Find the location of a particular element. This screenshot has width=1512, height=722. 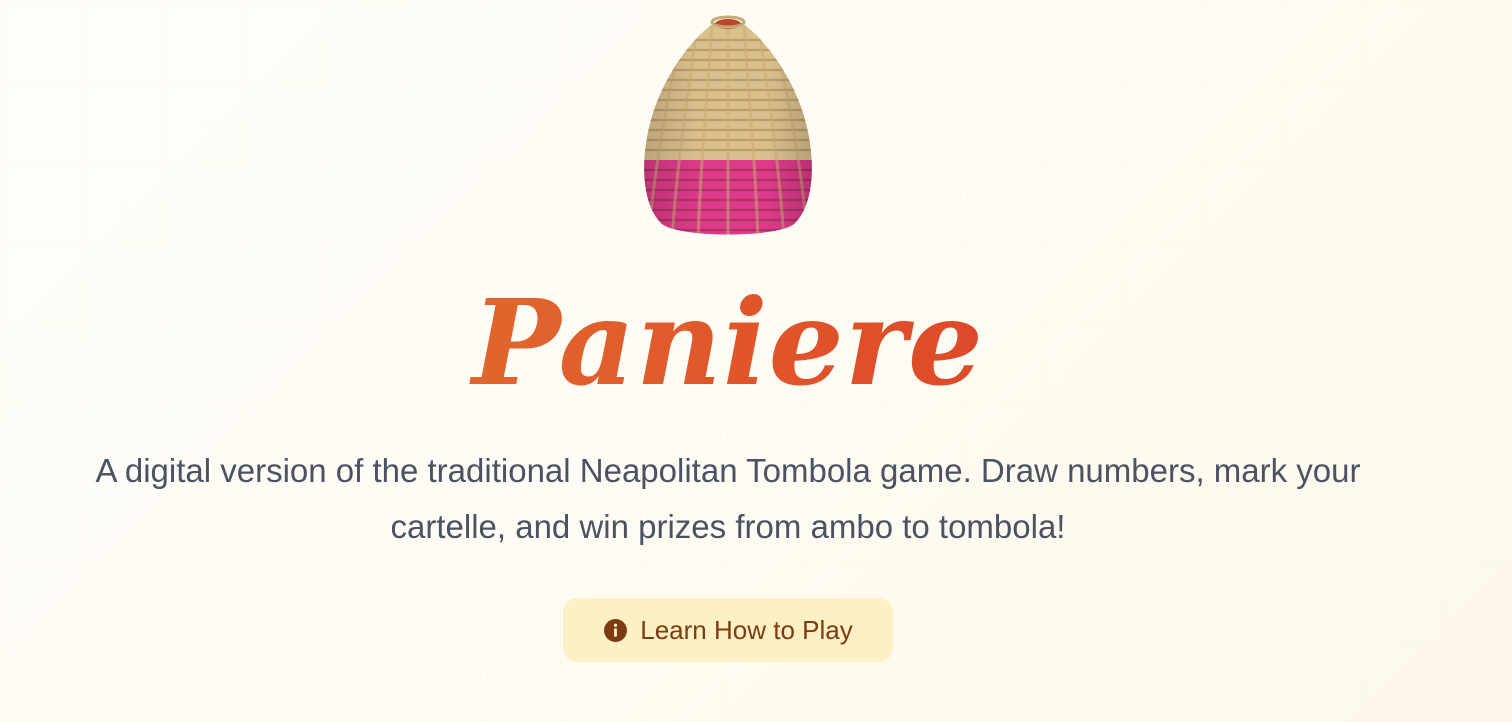

basket-image is located at coordinates (728, 125).